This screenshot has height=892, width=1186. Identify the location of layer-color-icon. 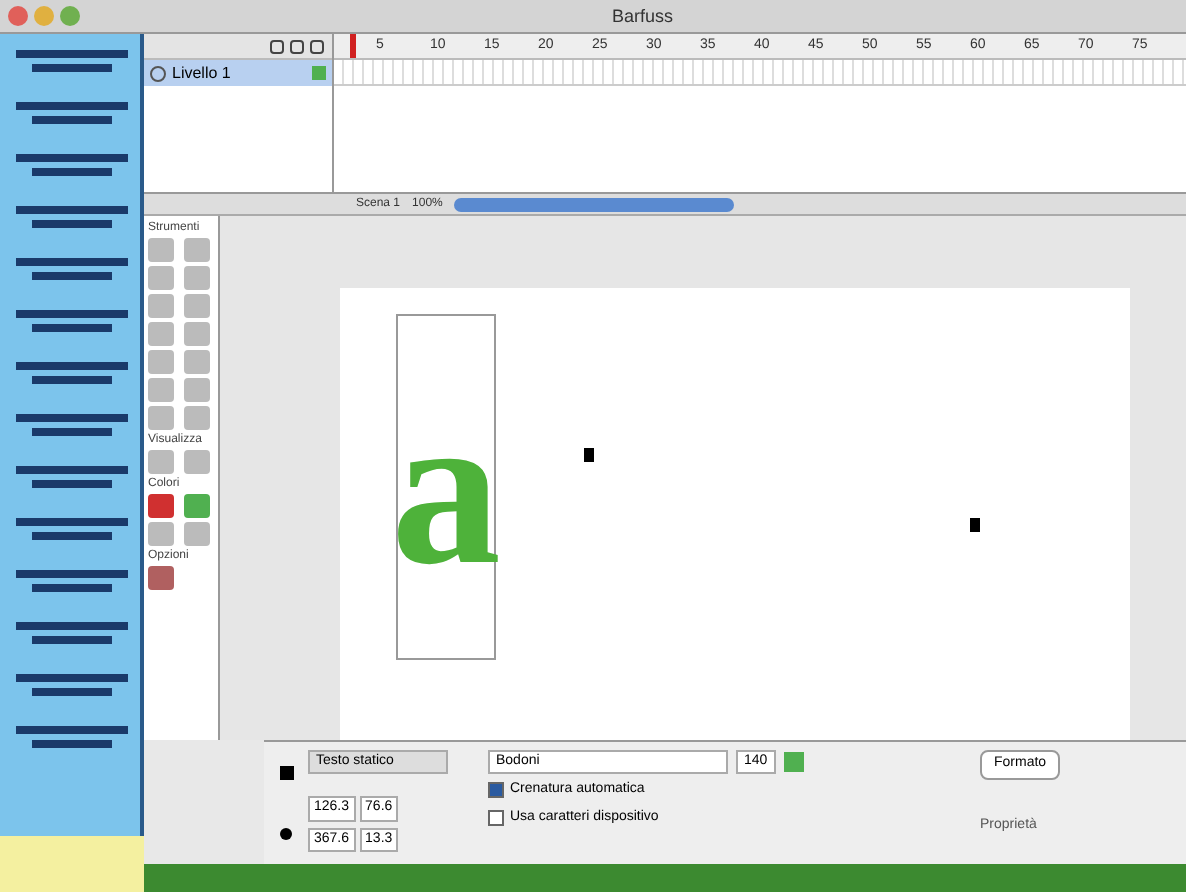
(319, 73).